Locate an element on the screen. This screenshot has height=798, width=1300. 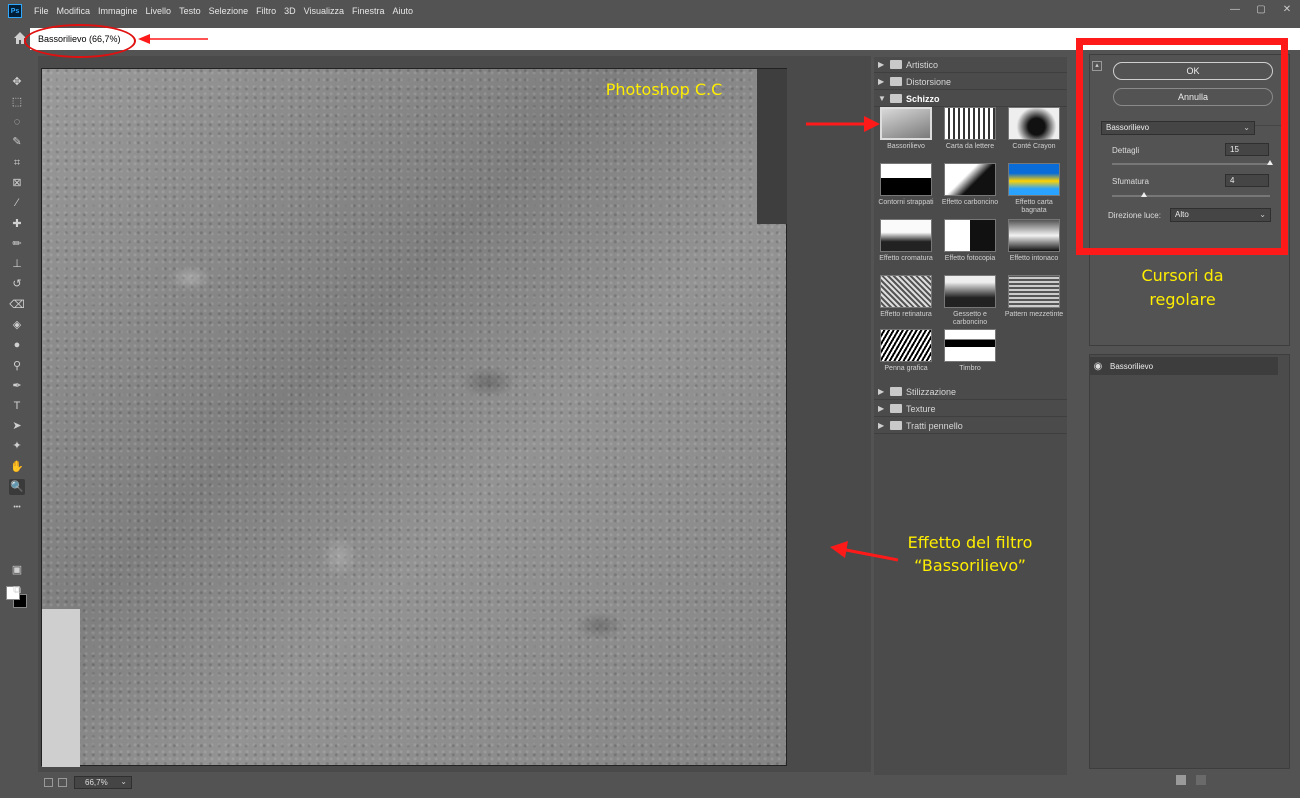
crop-tool-icon: ⌗ is located at coordinates (17, 163).